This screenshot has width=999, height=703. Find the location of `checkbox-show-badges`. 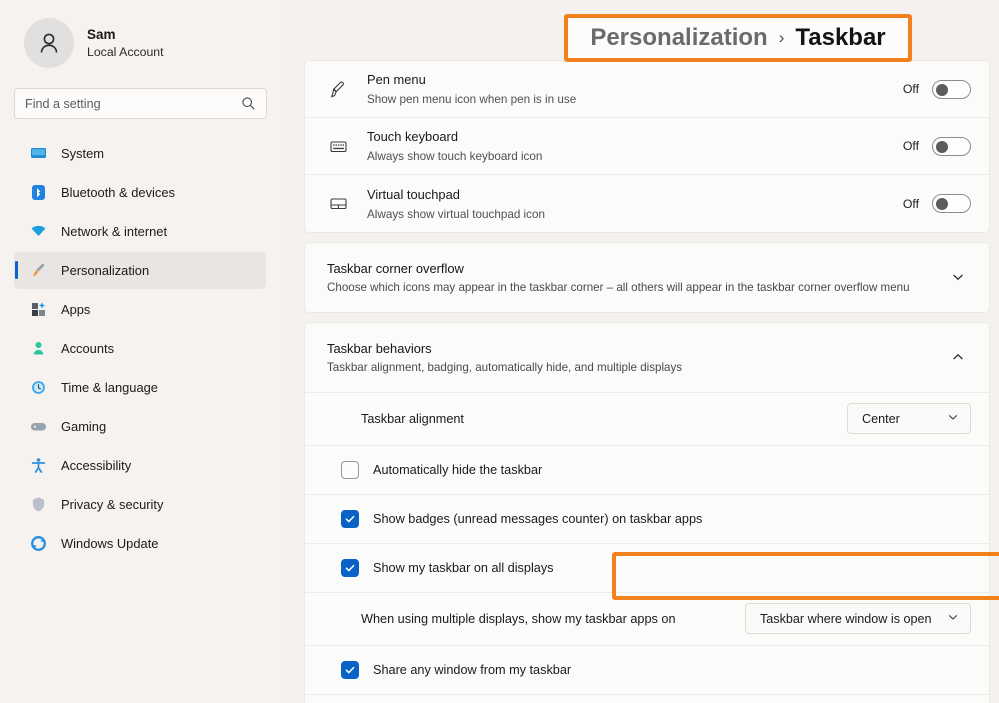

checkbox-show-badges is located at coordinates (350, 518).